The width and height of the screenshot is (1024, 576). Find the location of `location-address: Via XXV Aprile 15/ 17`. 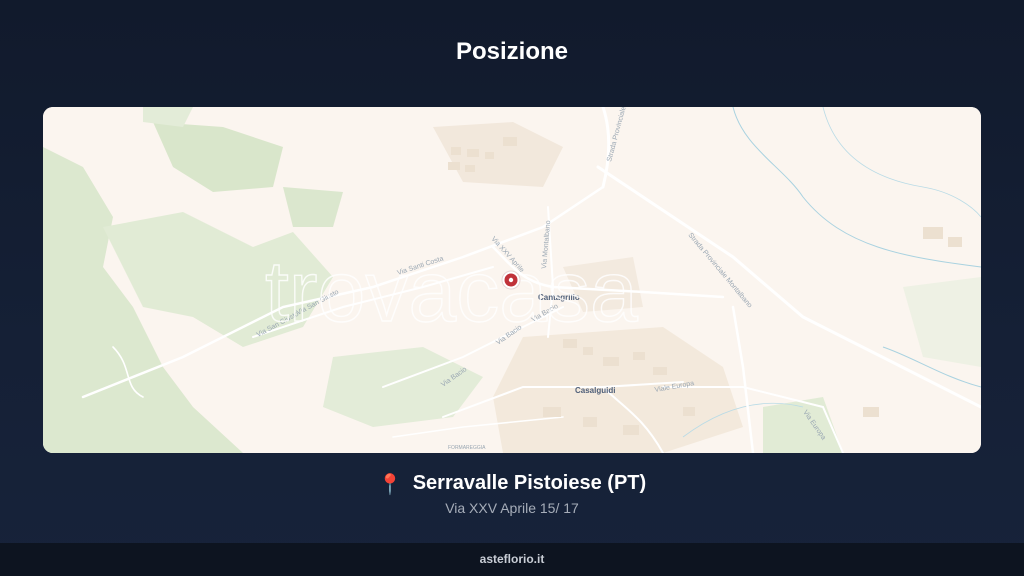

location-address: Via XXV Aprile 15/ 17 is located at coordinates (512, 508).